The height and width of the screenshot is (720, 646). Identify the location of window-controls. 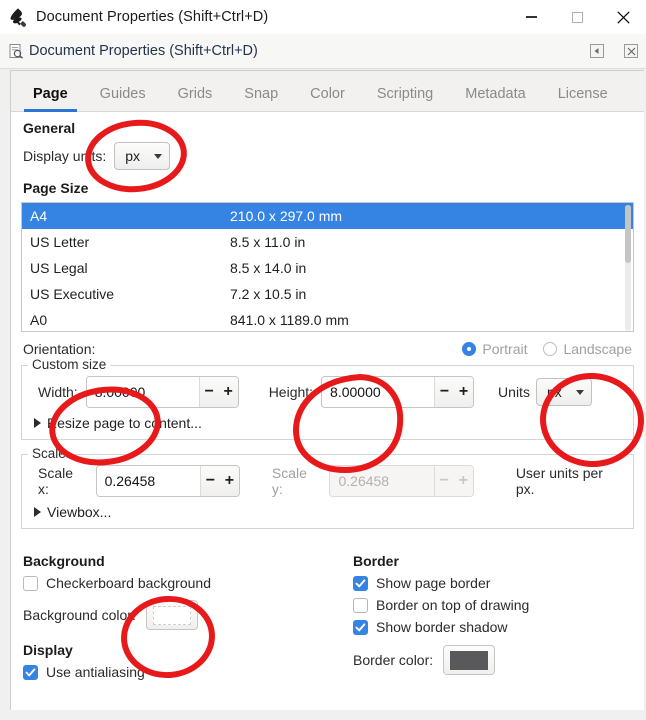
(577, 17).